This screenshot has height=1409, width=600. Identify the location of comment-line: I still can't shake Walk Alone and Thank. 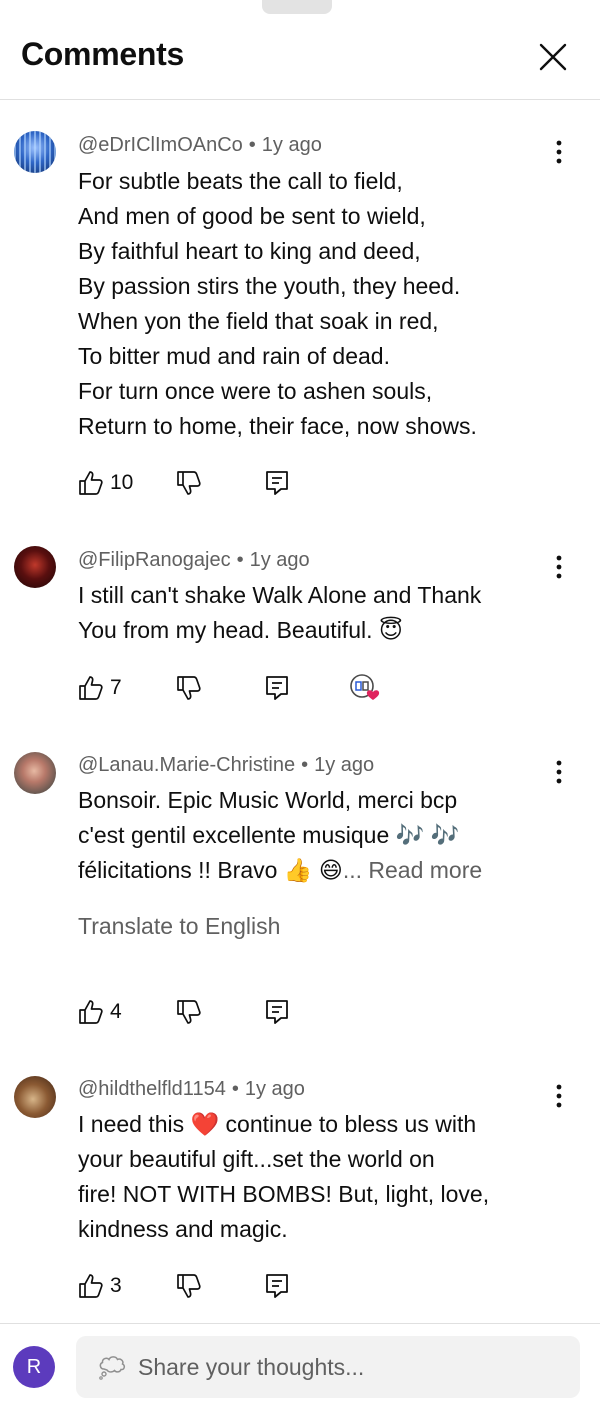
(280, 595).